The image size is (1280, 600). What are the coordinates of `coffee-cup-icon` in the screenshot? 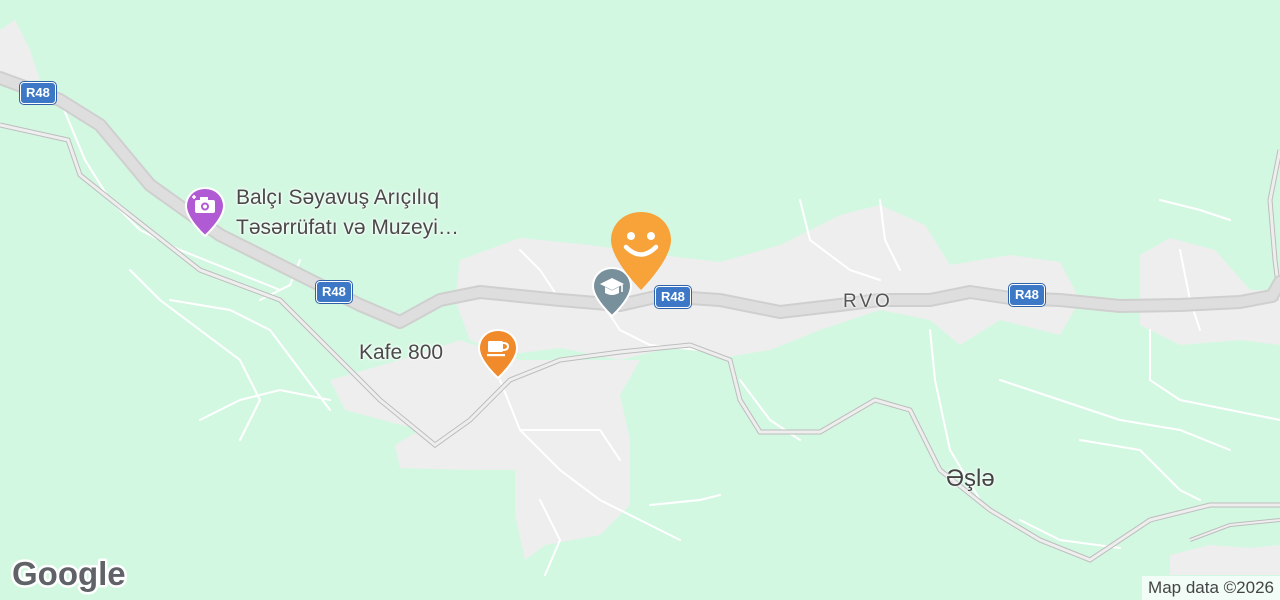 It's located at (498, 354).